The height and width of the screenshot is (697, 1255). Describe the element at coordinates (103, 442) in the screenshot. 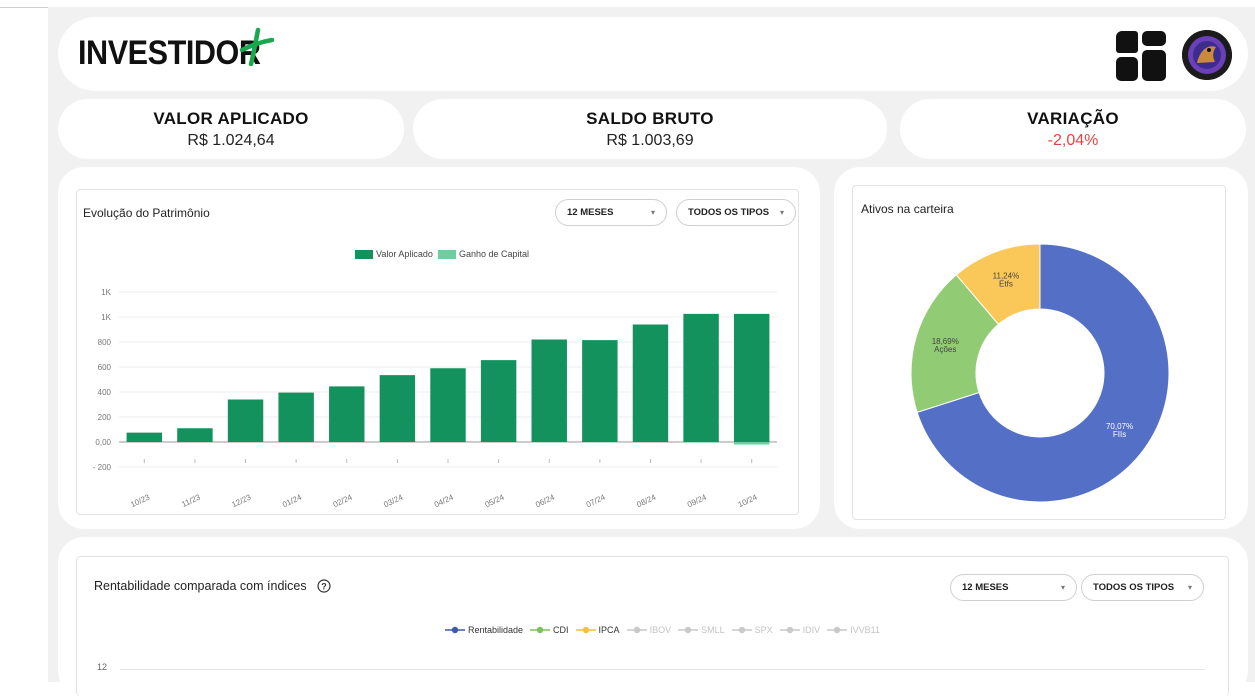

I see `y-axis-tick: 0,00` at that location.